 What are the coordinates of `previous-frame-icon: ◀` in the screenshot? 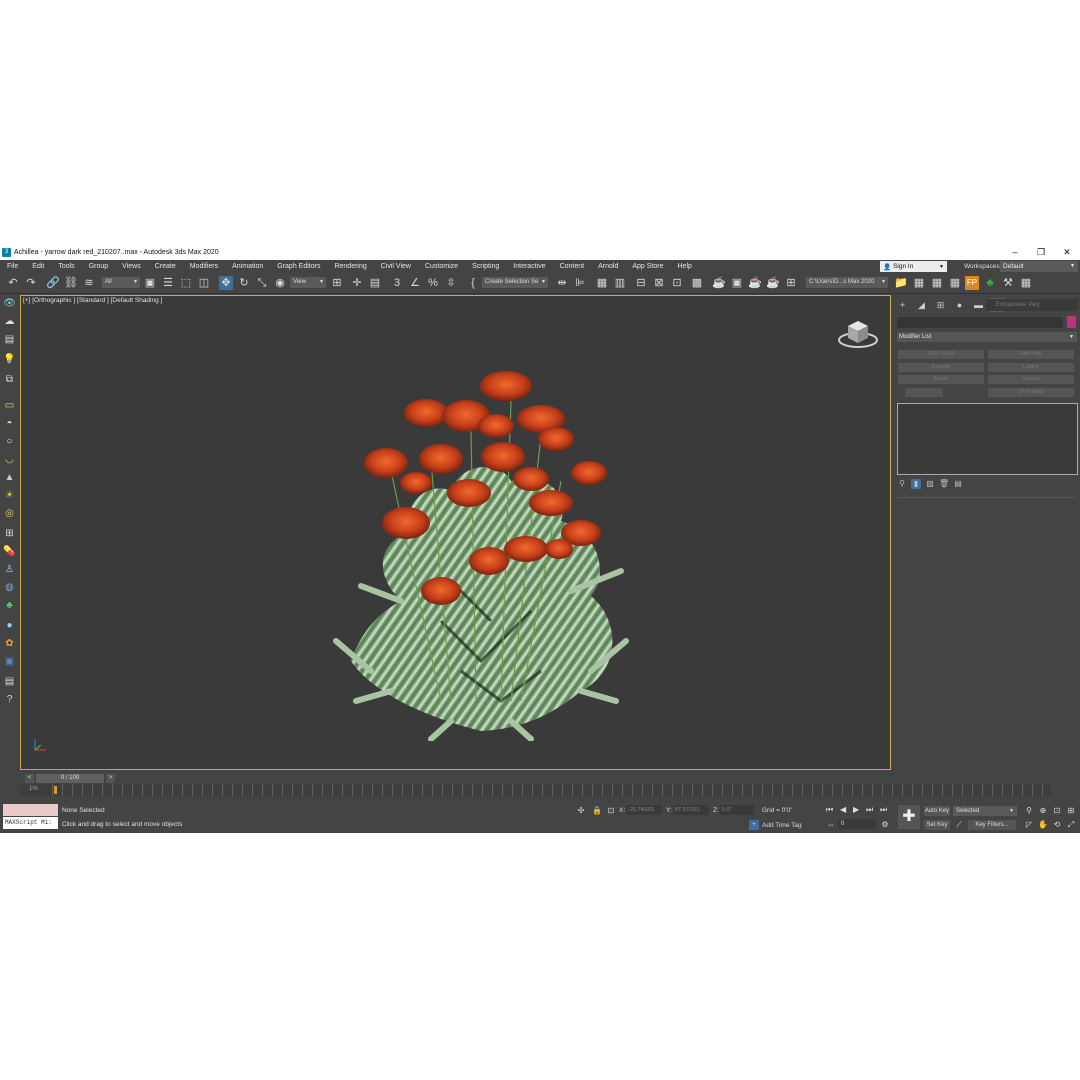 It's located at (843, 809).